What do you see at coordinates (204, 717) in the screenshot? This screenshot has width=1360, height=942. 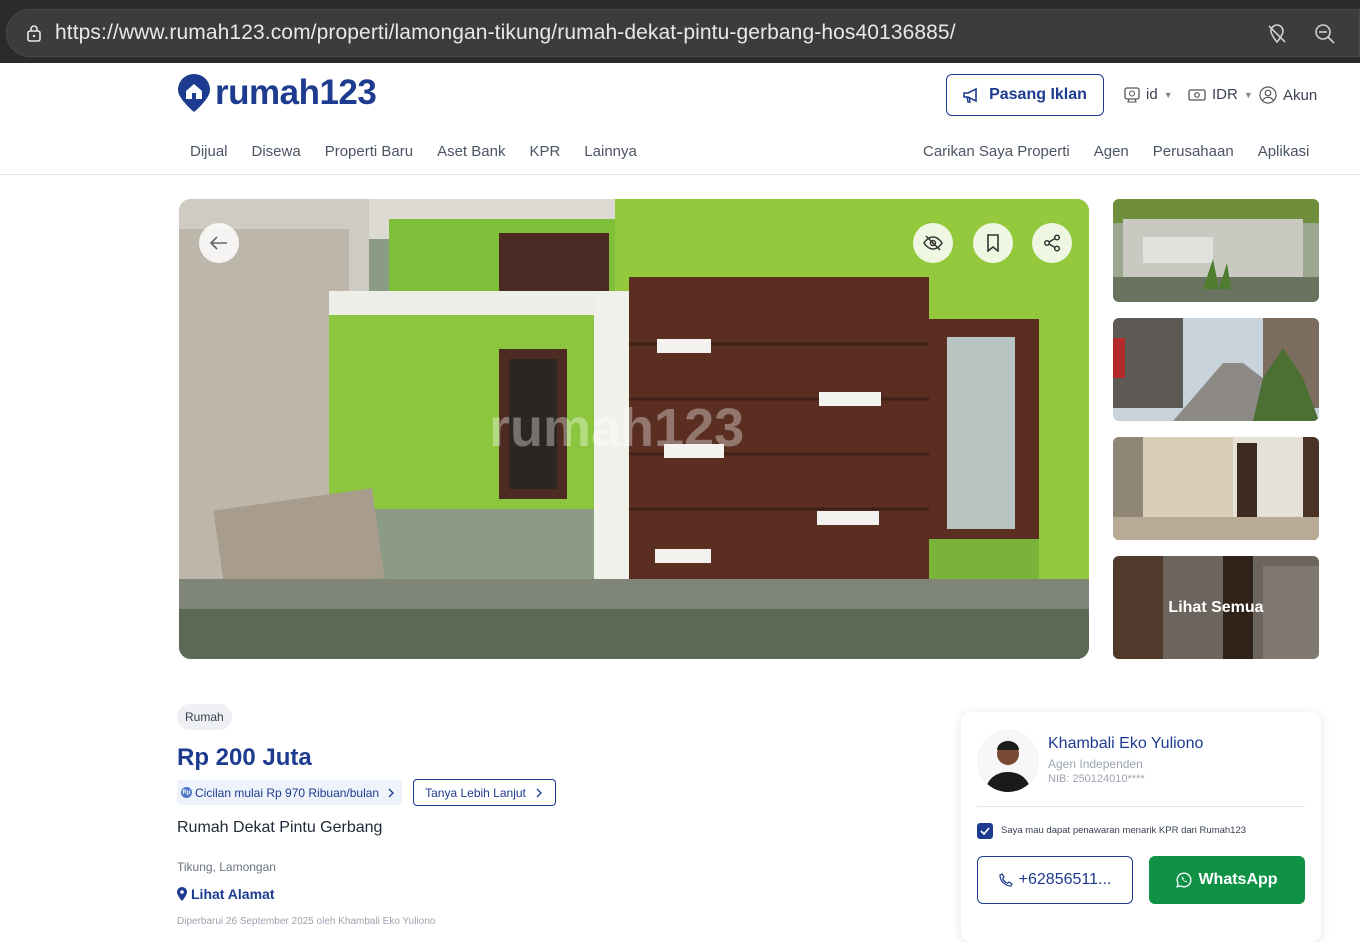 I see `property-type-tag: Rumah` at bounding box center [204, 717].